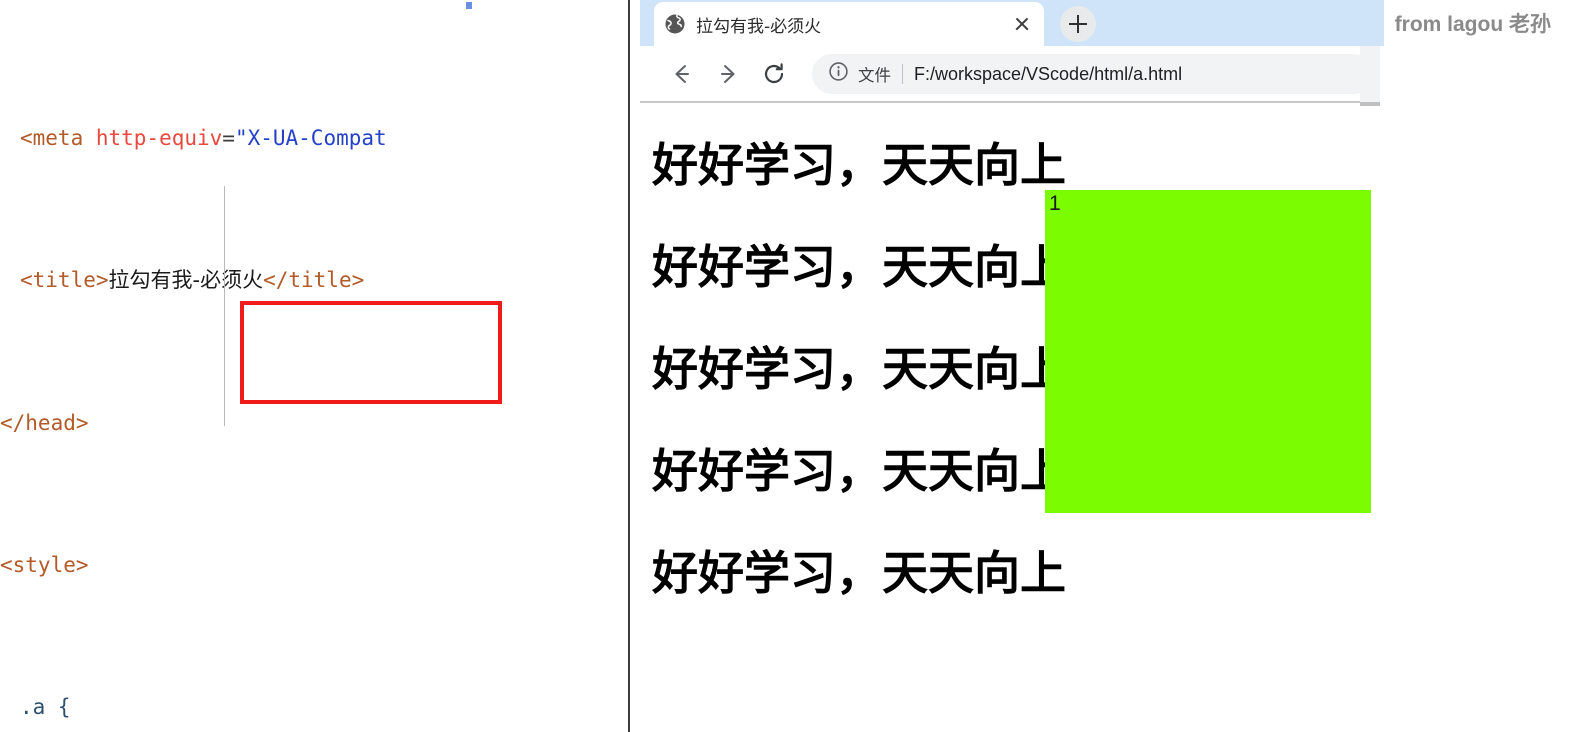 Image resolution: width=1573 pixels, height=732 pixels. Describe the element at coordinates (314, 424) in the screenshot. I see `code-line-head-close: </head>` at that location.